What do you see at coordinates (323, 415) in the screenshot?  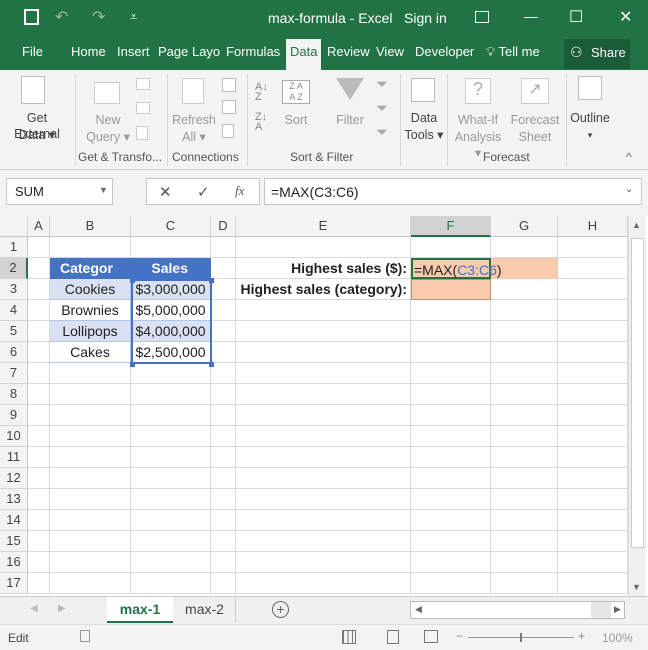 I see `cell-E9` at bounding box center [323, 415].